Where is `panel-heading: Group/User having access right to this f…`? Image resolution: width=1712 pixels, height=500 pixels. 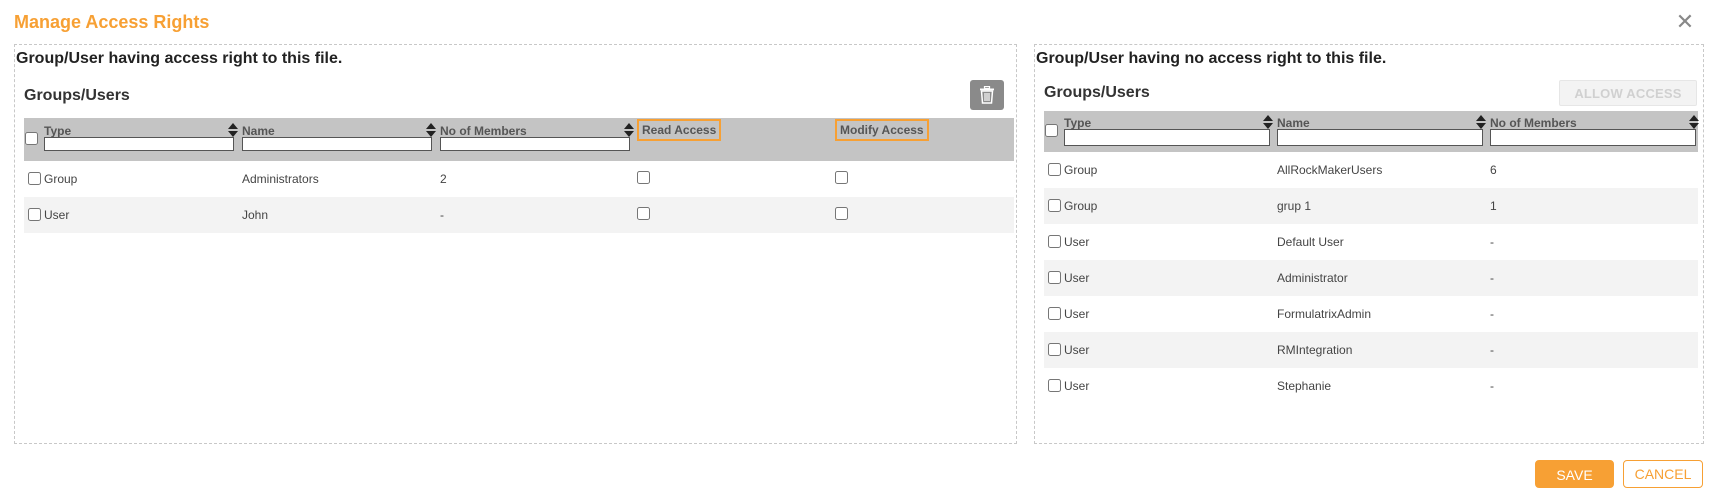
panel-heading: Group/User having access right to this f… is located at coordinates (179, 58).